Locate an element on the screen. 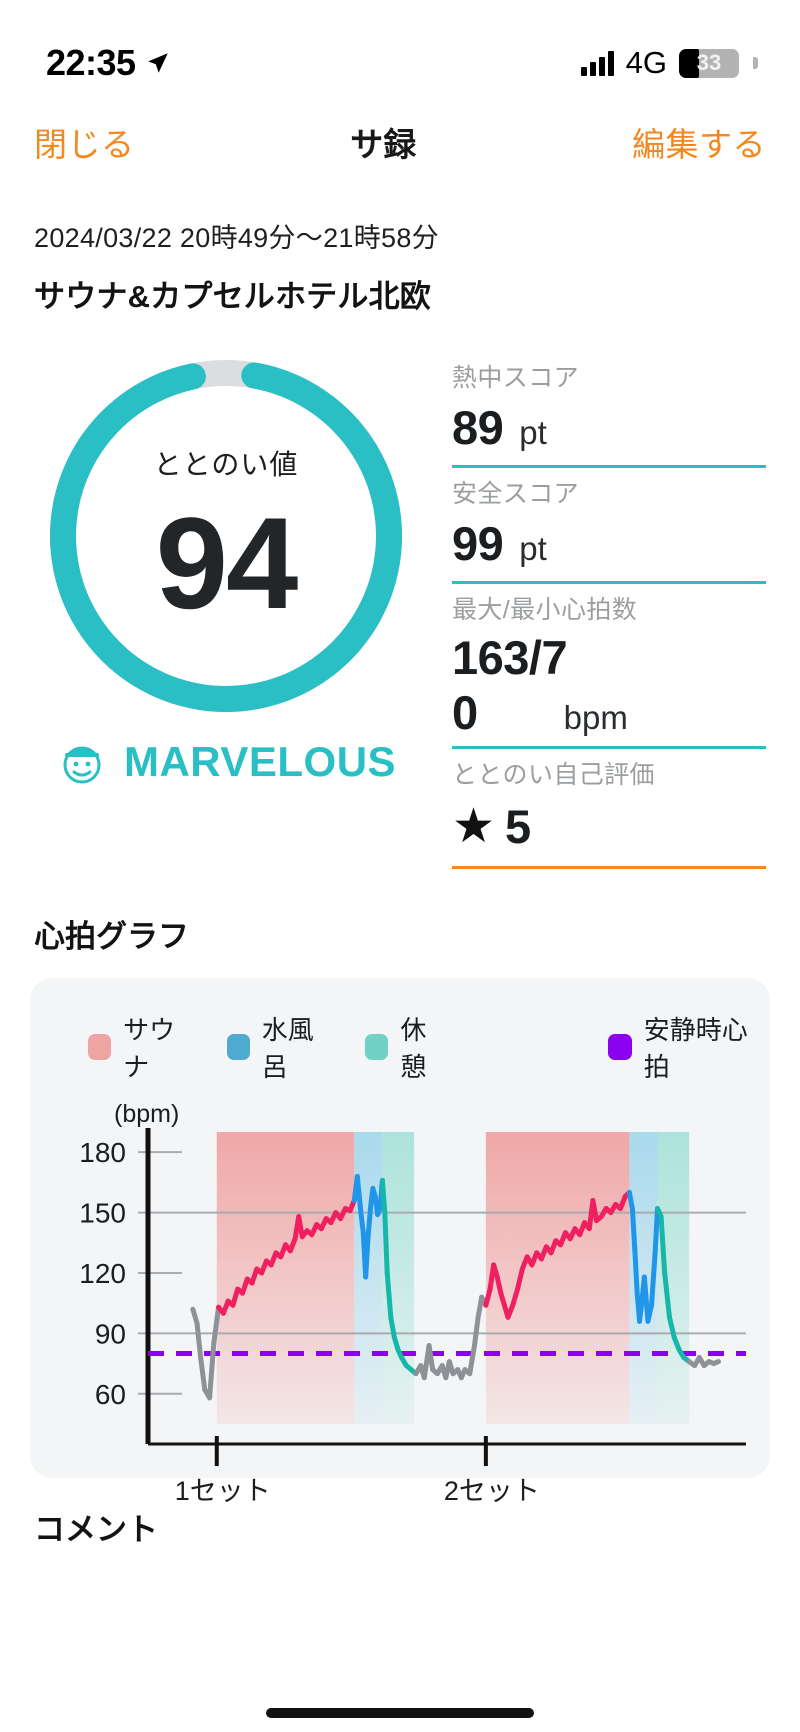 The height and width of the screenshot is (1732, 800). stat-value: 89 is located at coordinates (478, 427).